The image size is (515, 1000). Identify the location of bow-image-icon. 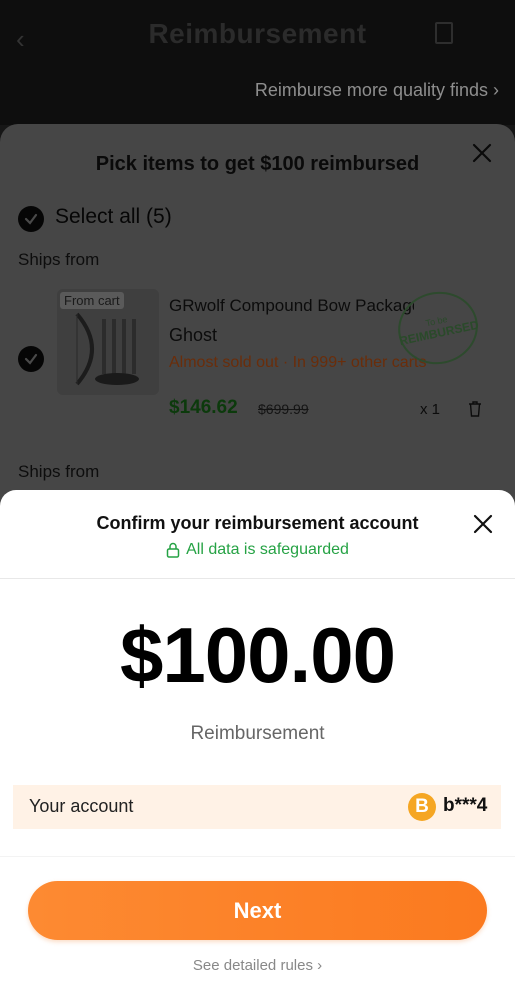
(107, 349).